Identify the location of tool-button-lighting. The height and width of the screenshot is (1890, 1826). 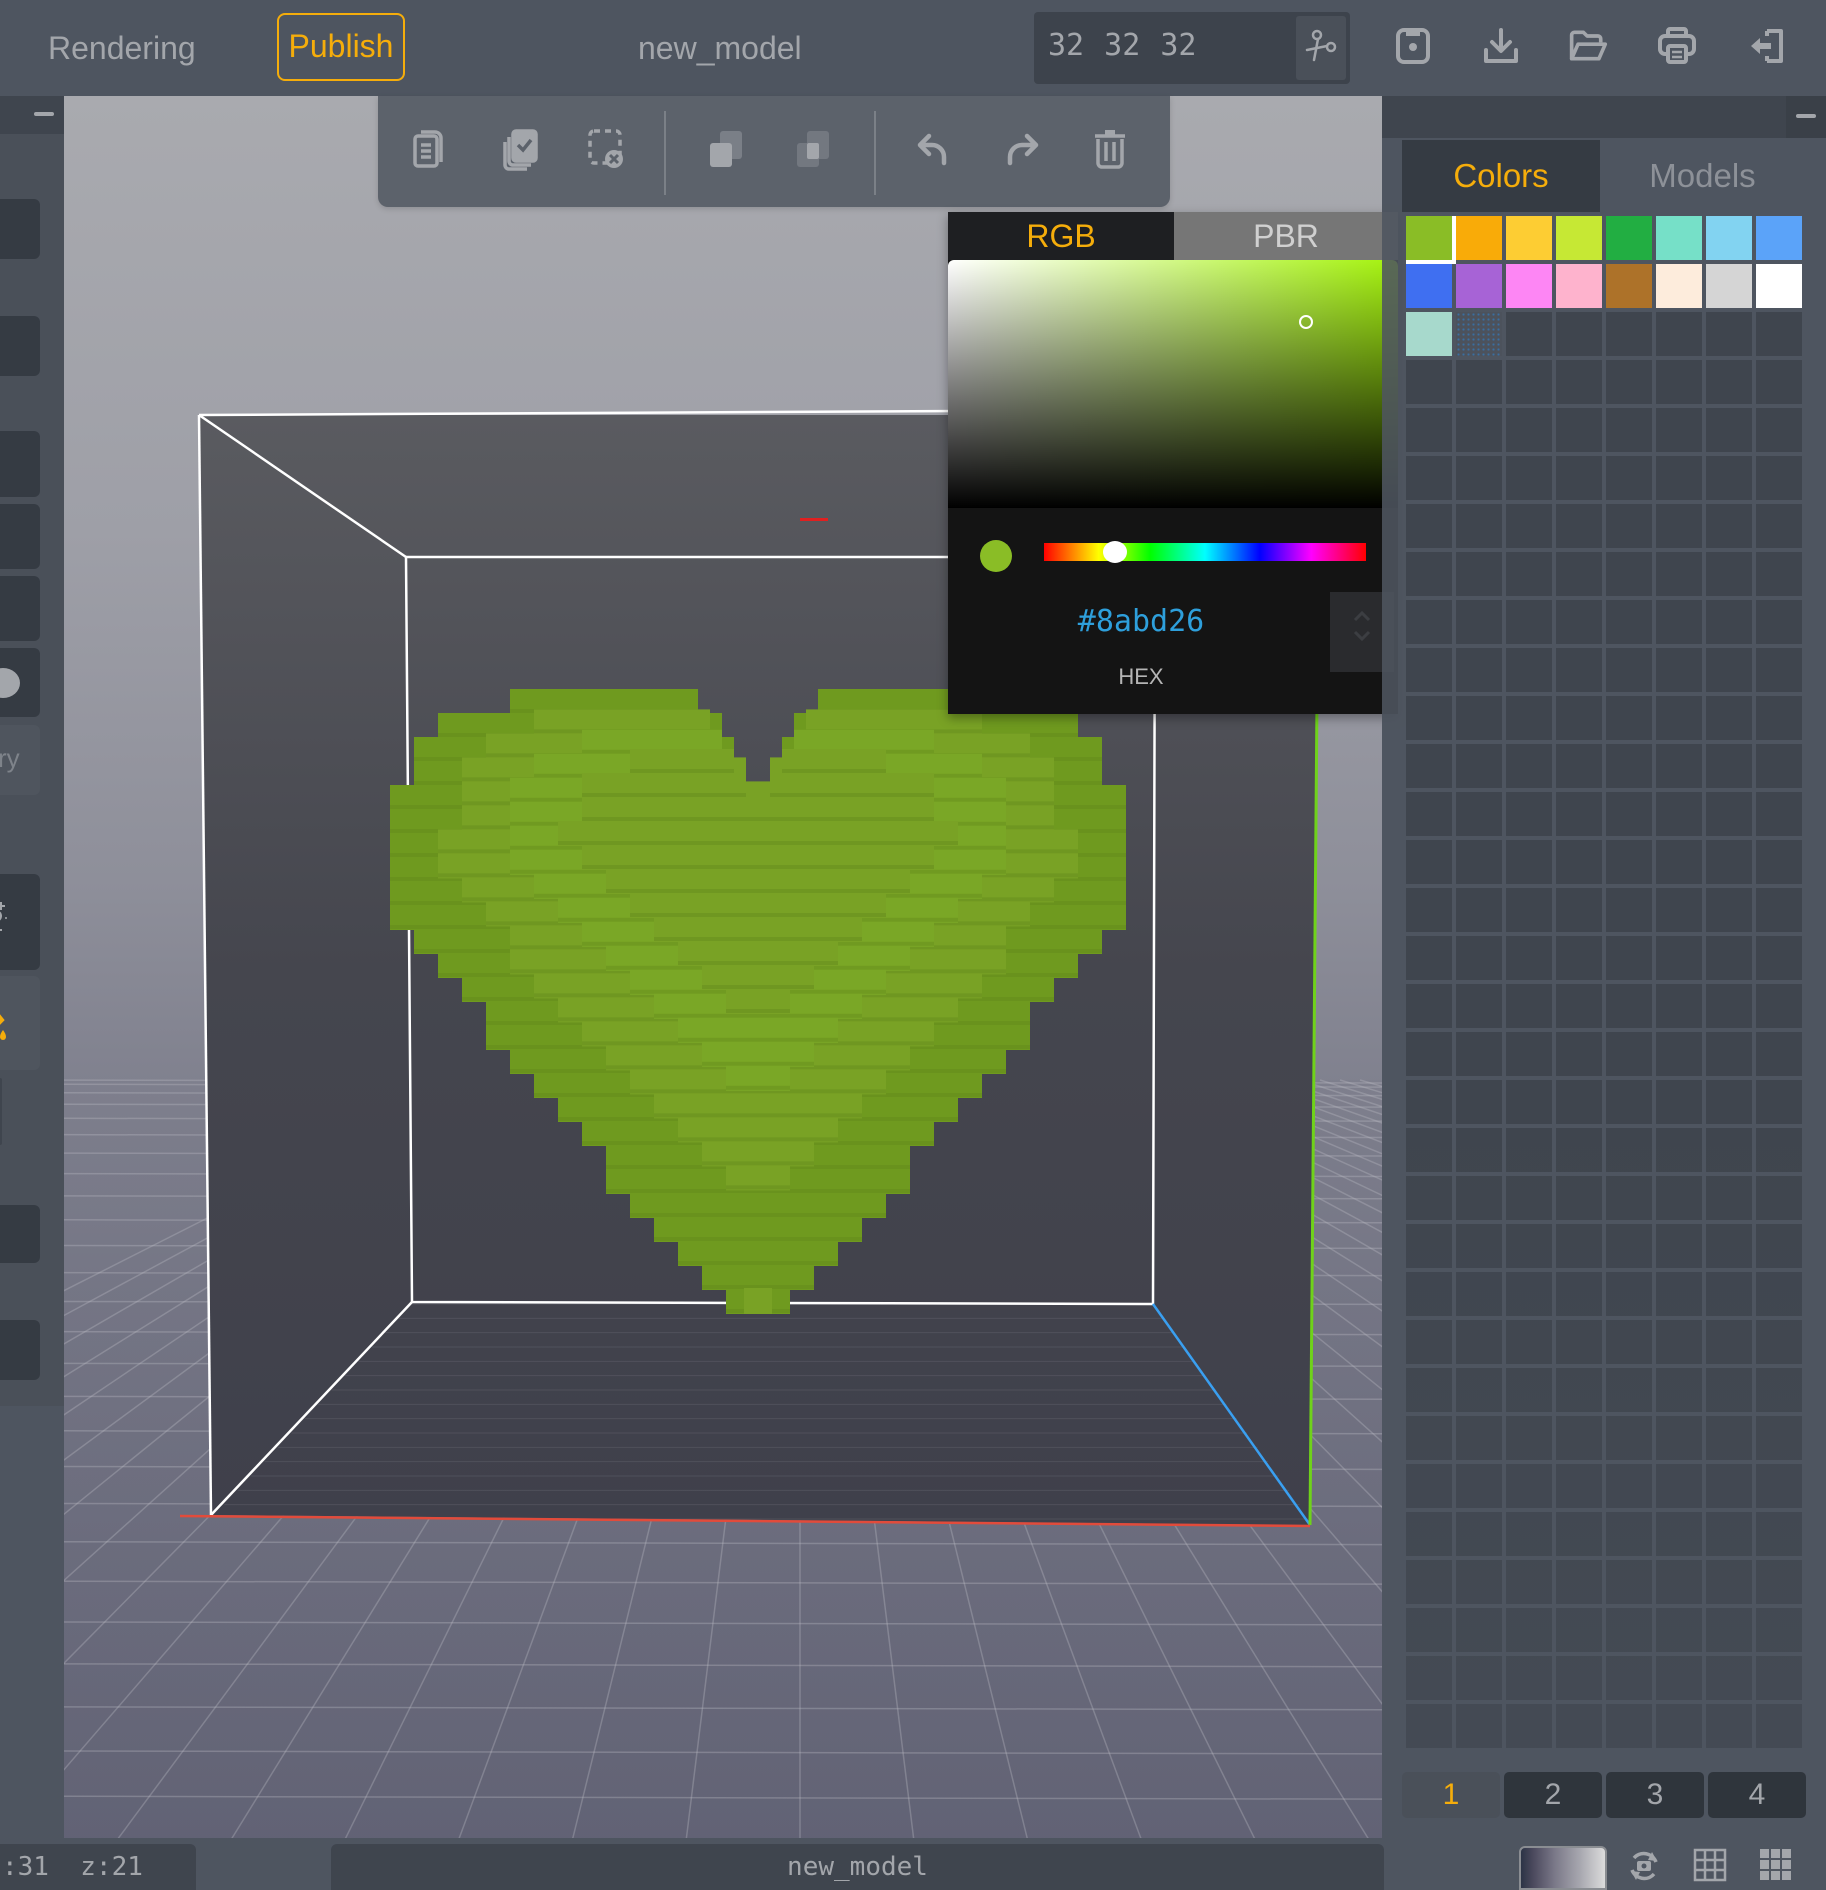
(20, 922).